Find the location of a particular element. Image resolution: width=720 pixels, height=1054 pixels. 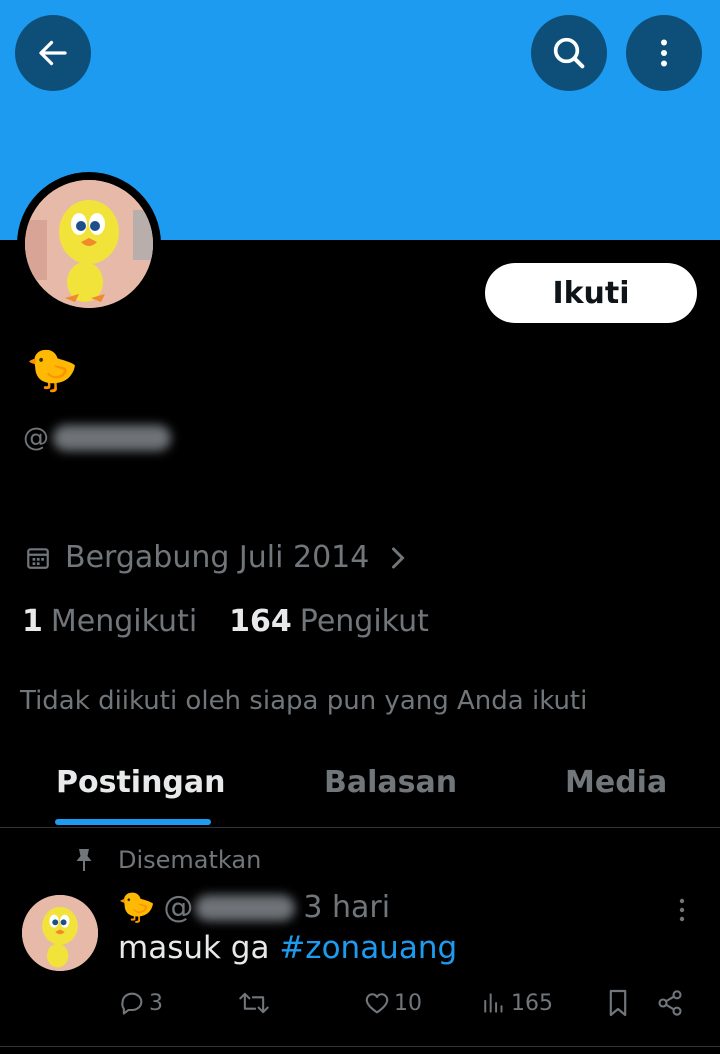

pinned-indicator: Disematkan is located at coordinates (166, 860).